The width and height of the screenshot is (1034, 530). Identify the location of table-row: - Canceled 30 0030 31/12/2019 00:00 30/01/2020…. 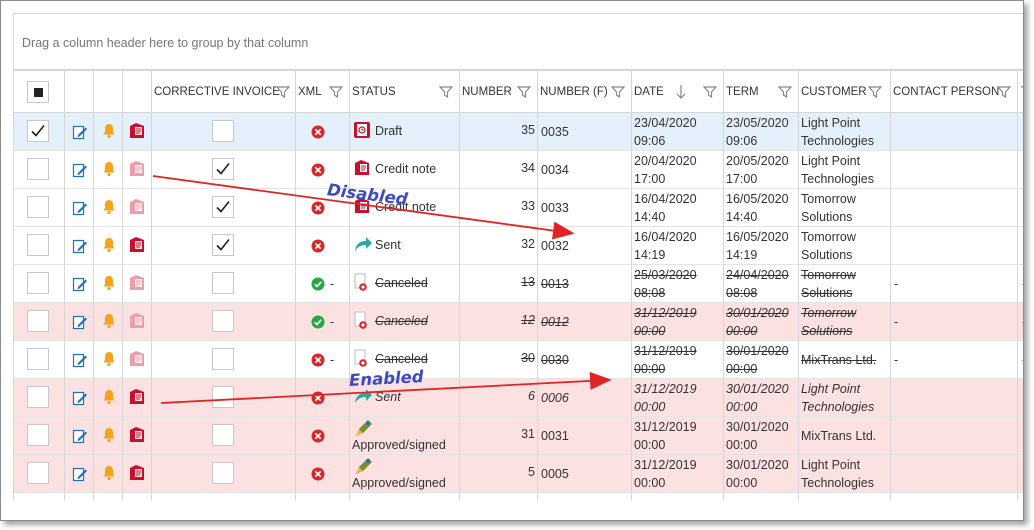
(518, 360).